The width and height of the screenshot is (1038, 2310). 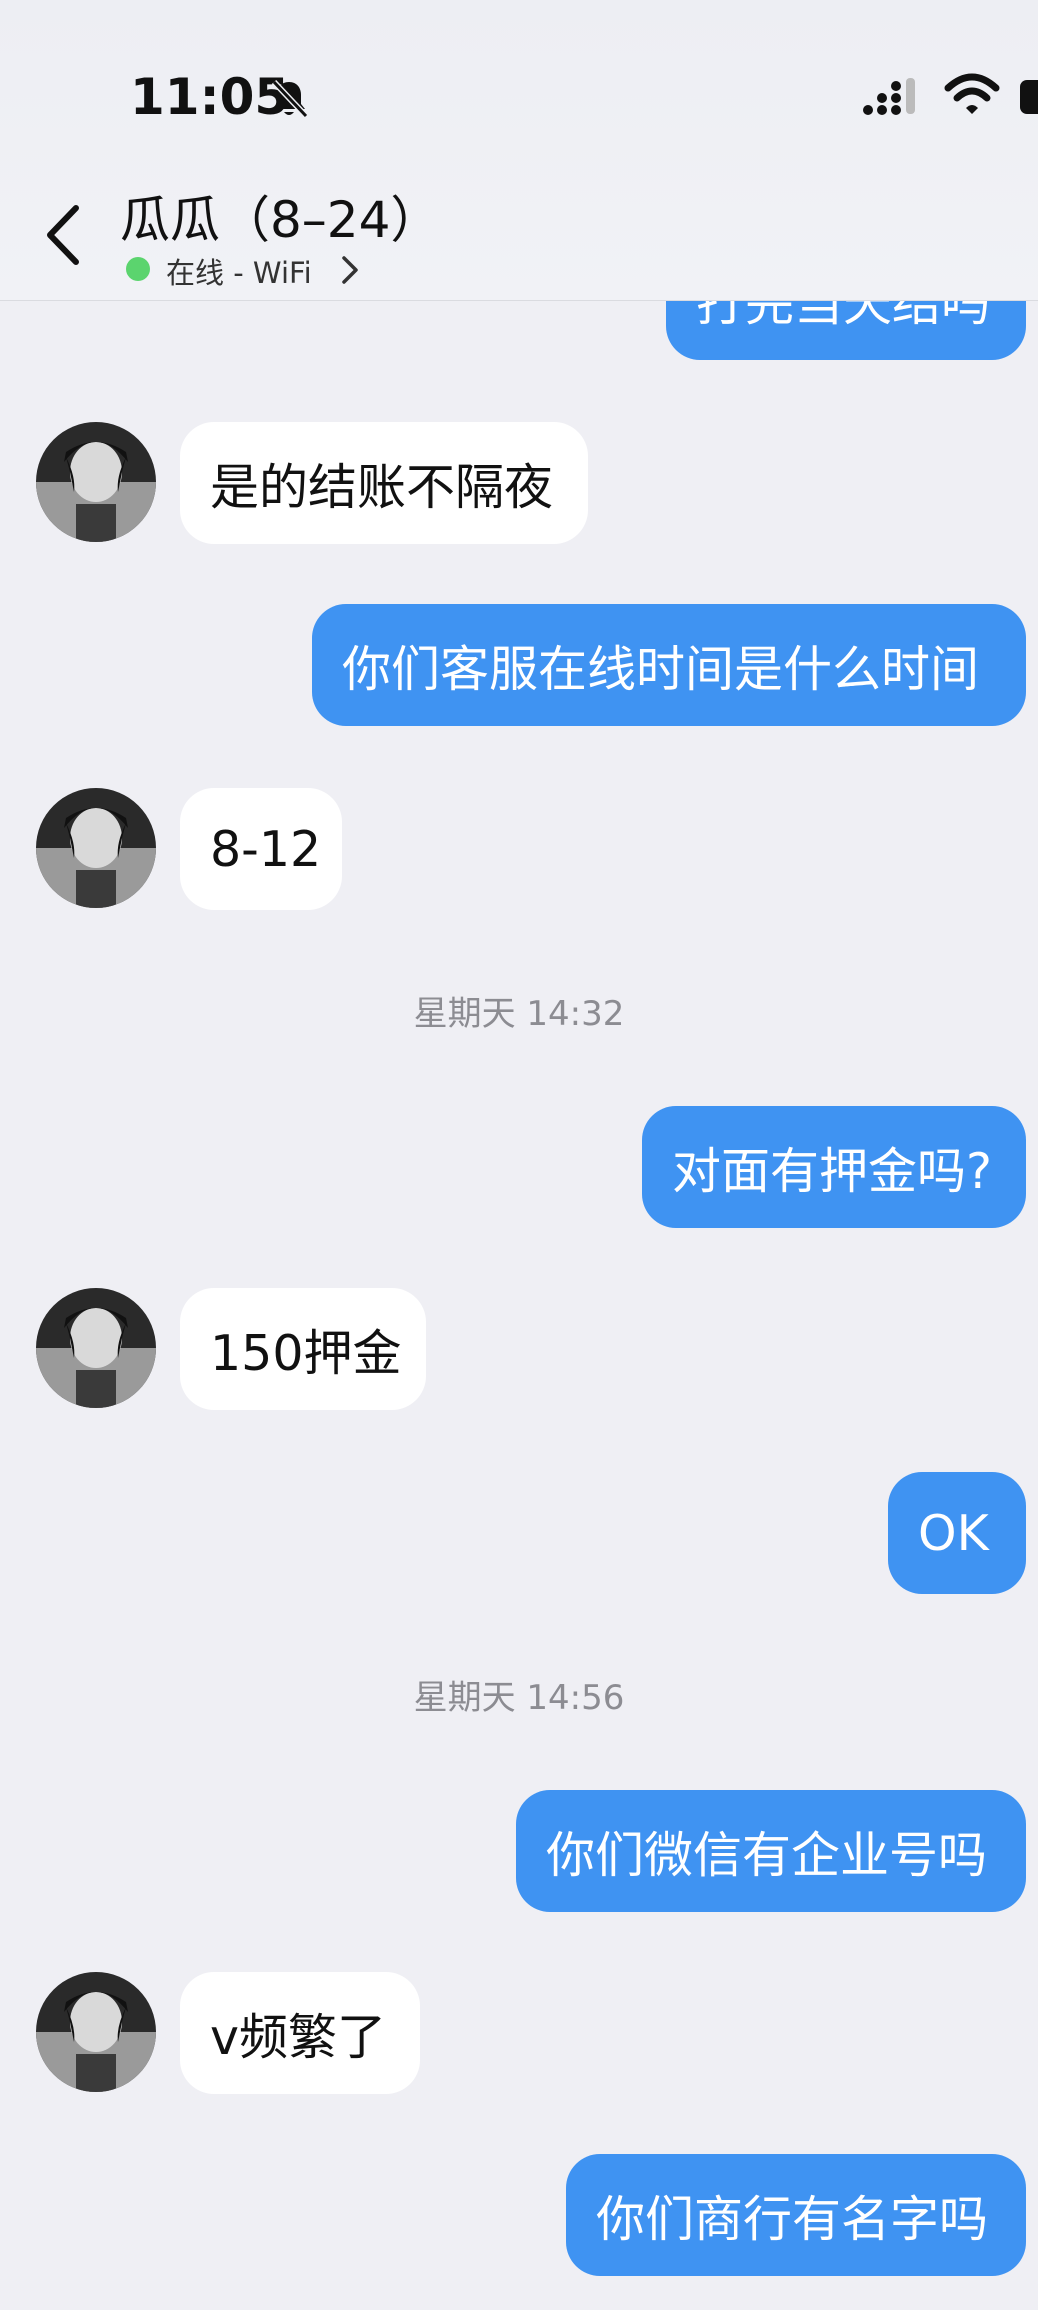 I want to click on message-bubble-outgoing: OK, so click(x=957, y=1533).